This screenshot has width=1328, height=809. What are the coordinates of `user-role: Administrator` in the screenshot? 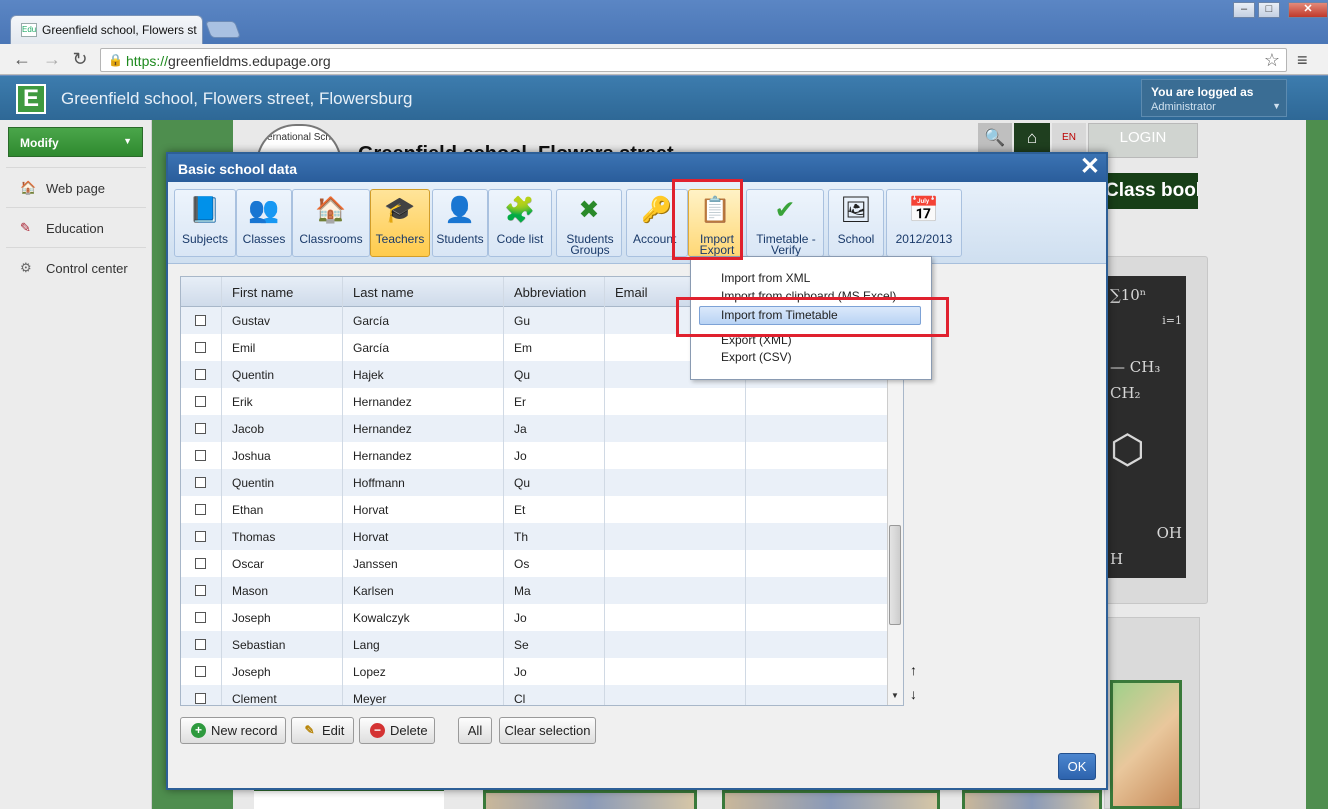 It's located at (1183, 107).